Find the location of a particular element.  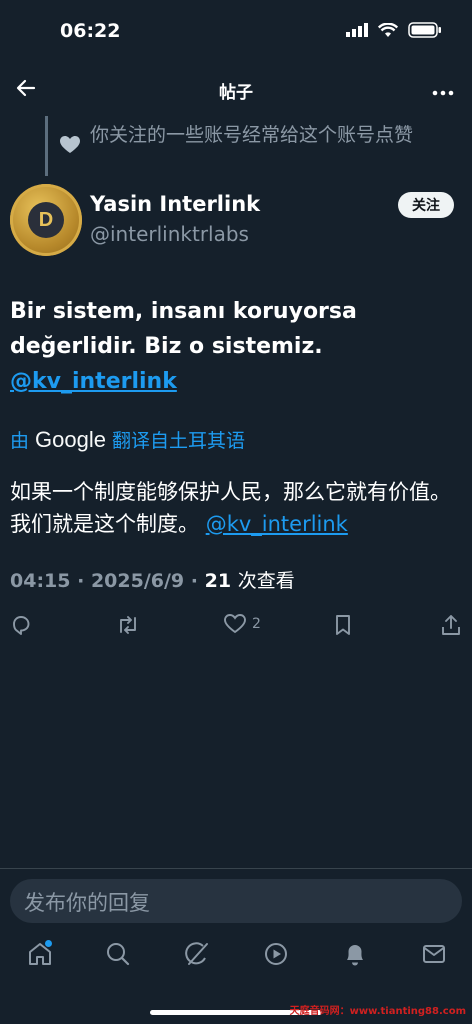

divider is located at coordinates (236, 868).